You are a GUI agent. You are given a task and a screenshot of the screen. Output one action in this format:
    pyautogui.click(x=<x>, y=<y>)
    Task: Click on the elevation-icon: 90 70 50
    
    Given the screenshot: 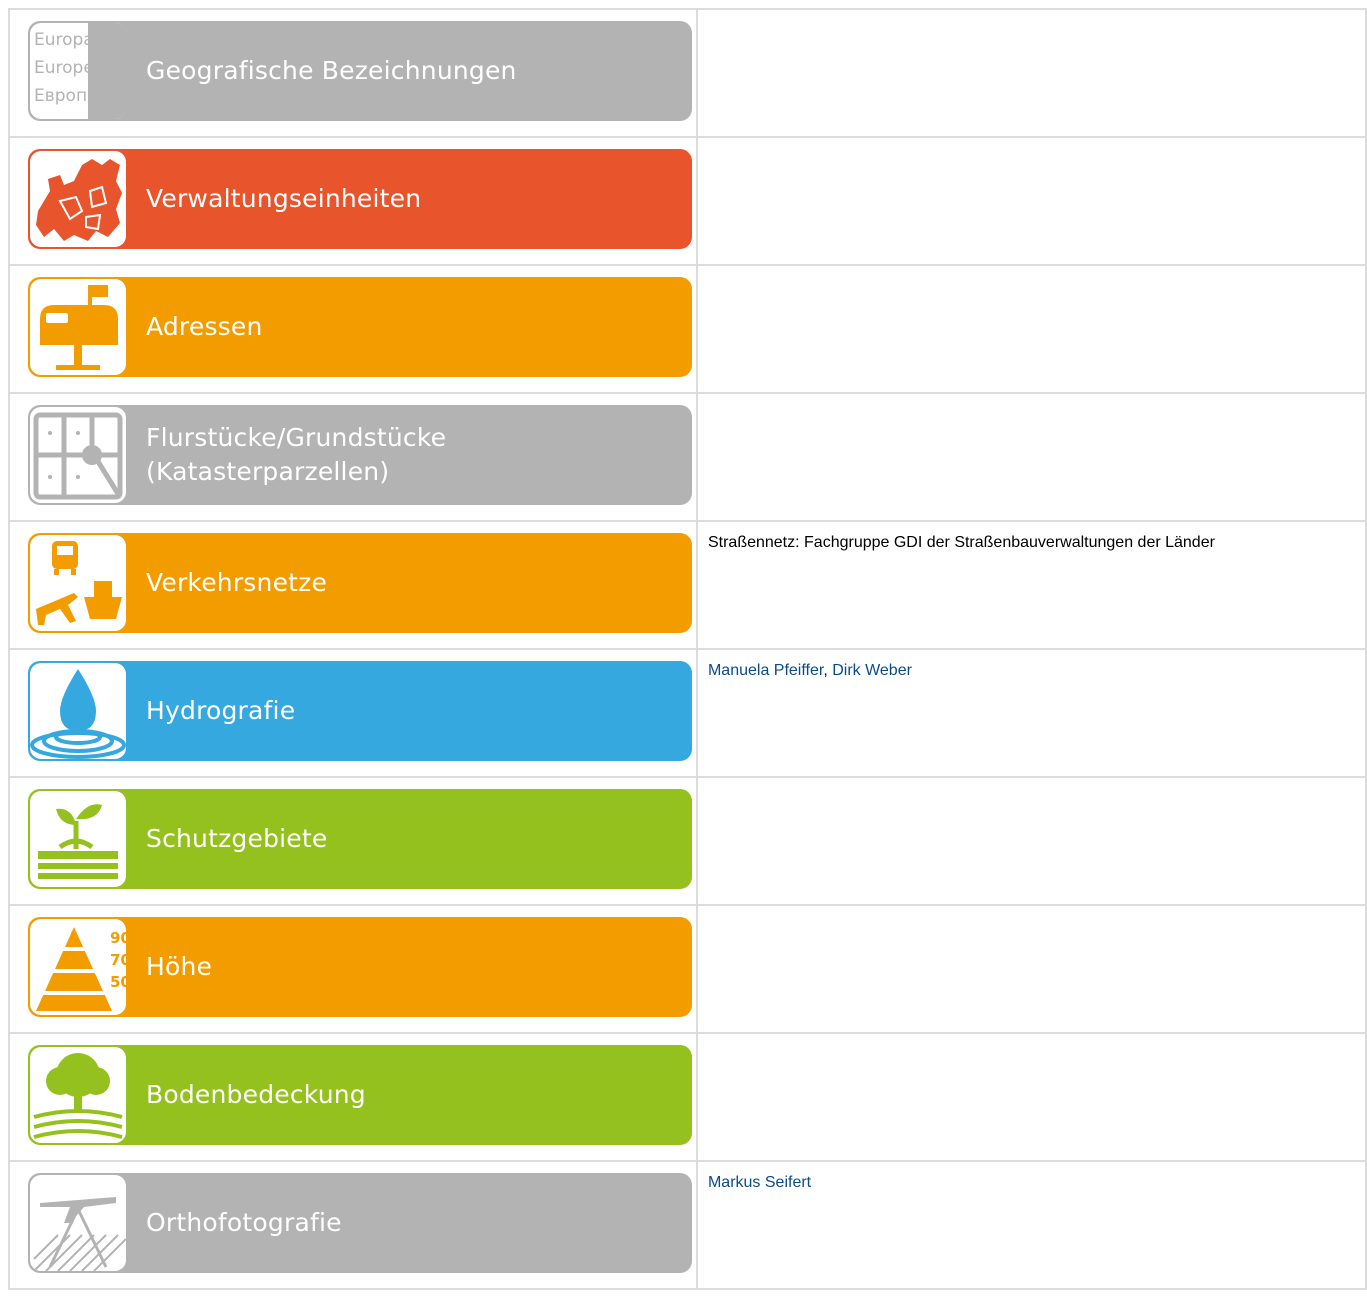 What is the action you would take?
    pyautogui.click(x=78, y=967)
    